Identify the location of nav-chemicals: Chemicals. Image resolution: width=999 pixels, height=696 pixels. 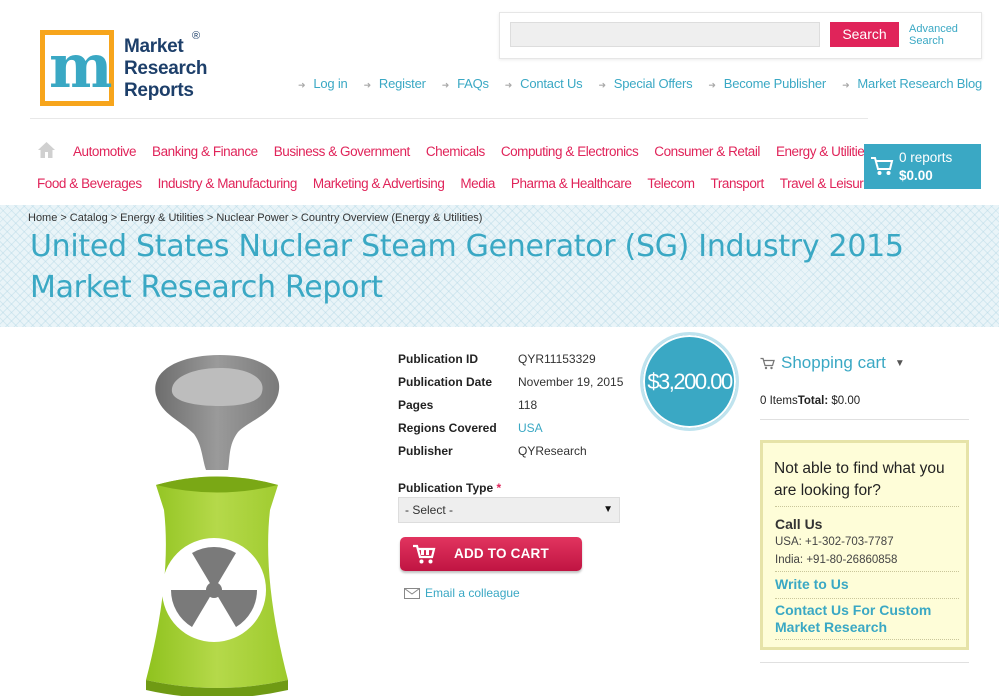
(455, 152).